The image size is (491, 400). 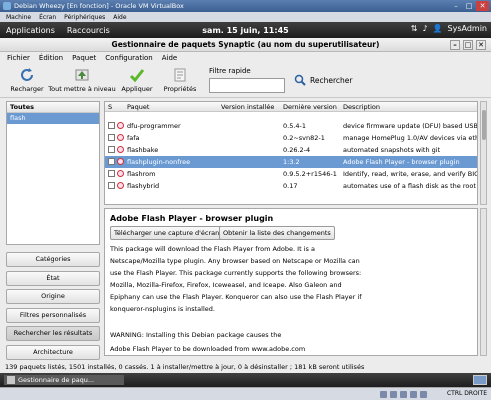 I want to click on cd-icon, so click(x=393, y=394).